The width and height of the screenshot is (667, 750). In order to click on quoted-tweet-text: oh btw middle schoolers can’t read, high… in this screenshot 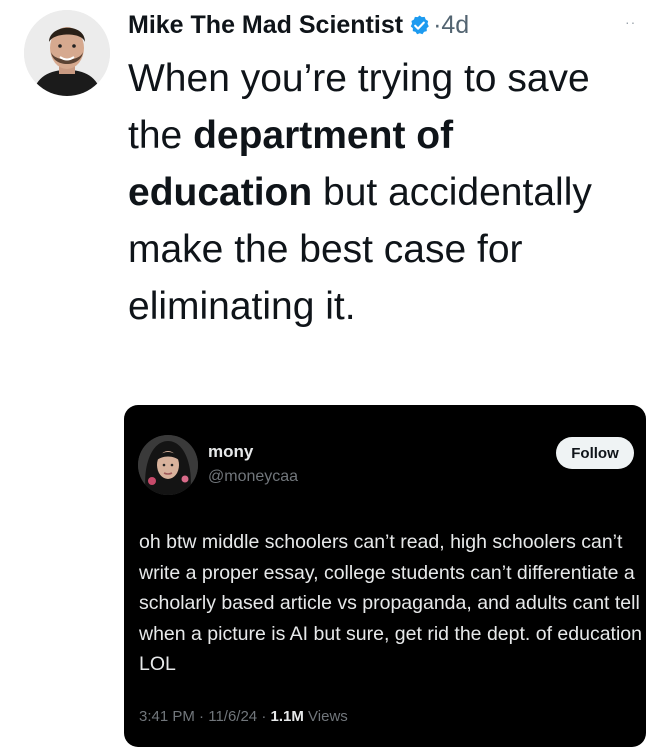, I will do `click(390, 603)`.